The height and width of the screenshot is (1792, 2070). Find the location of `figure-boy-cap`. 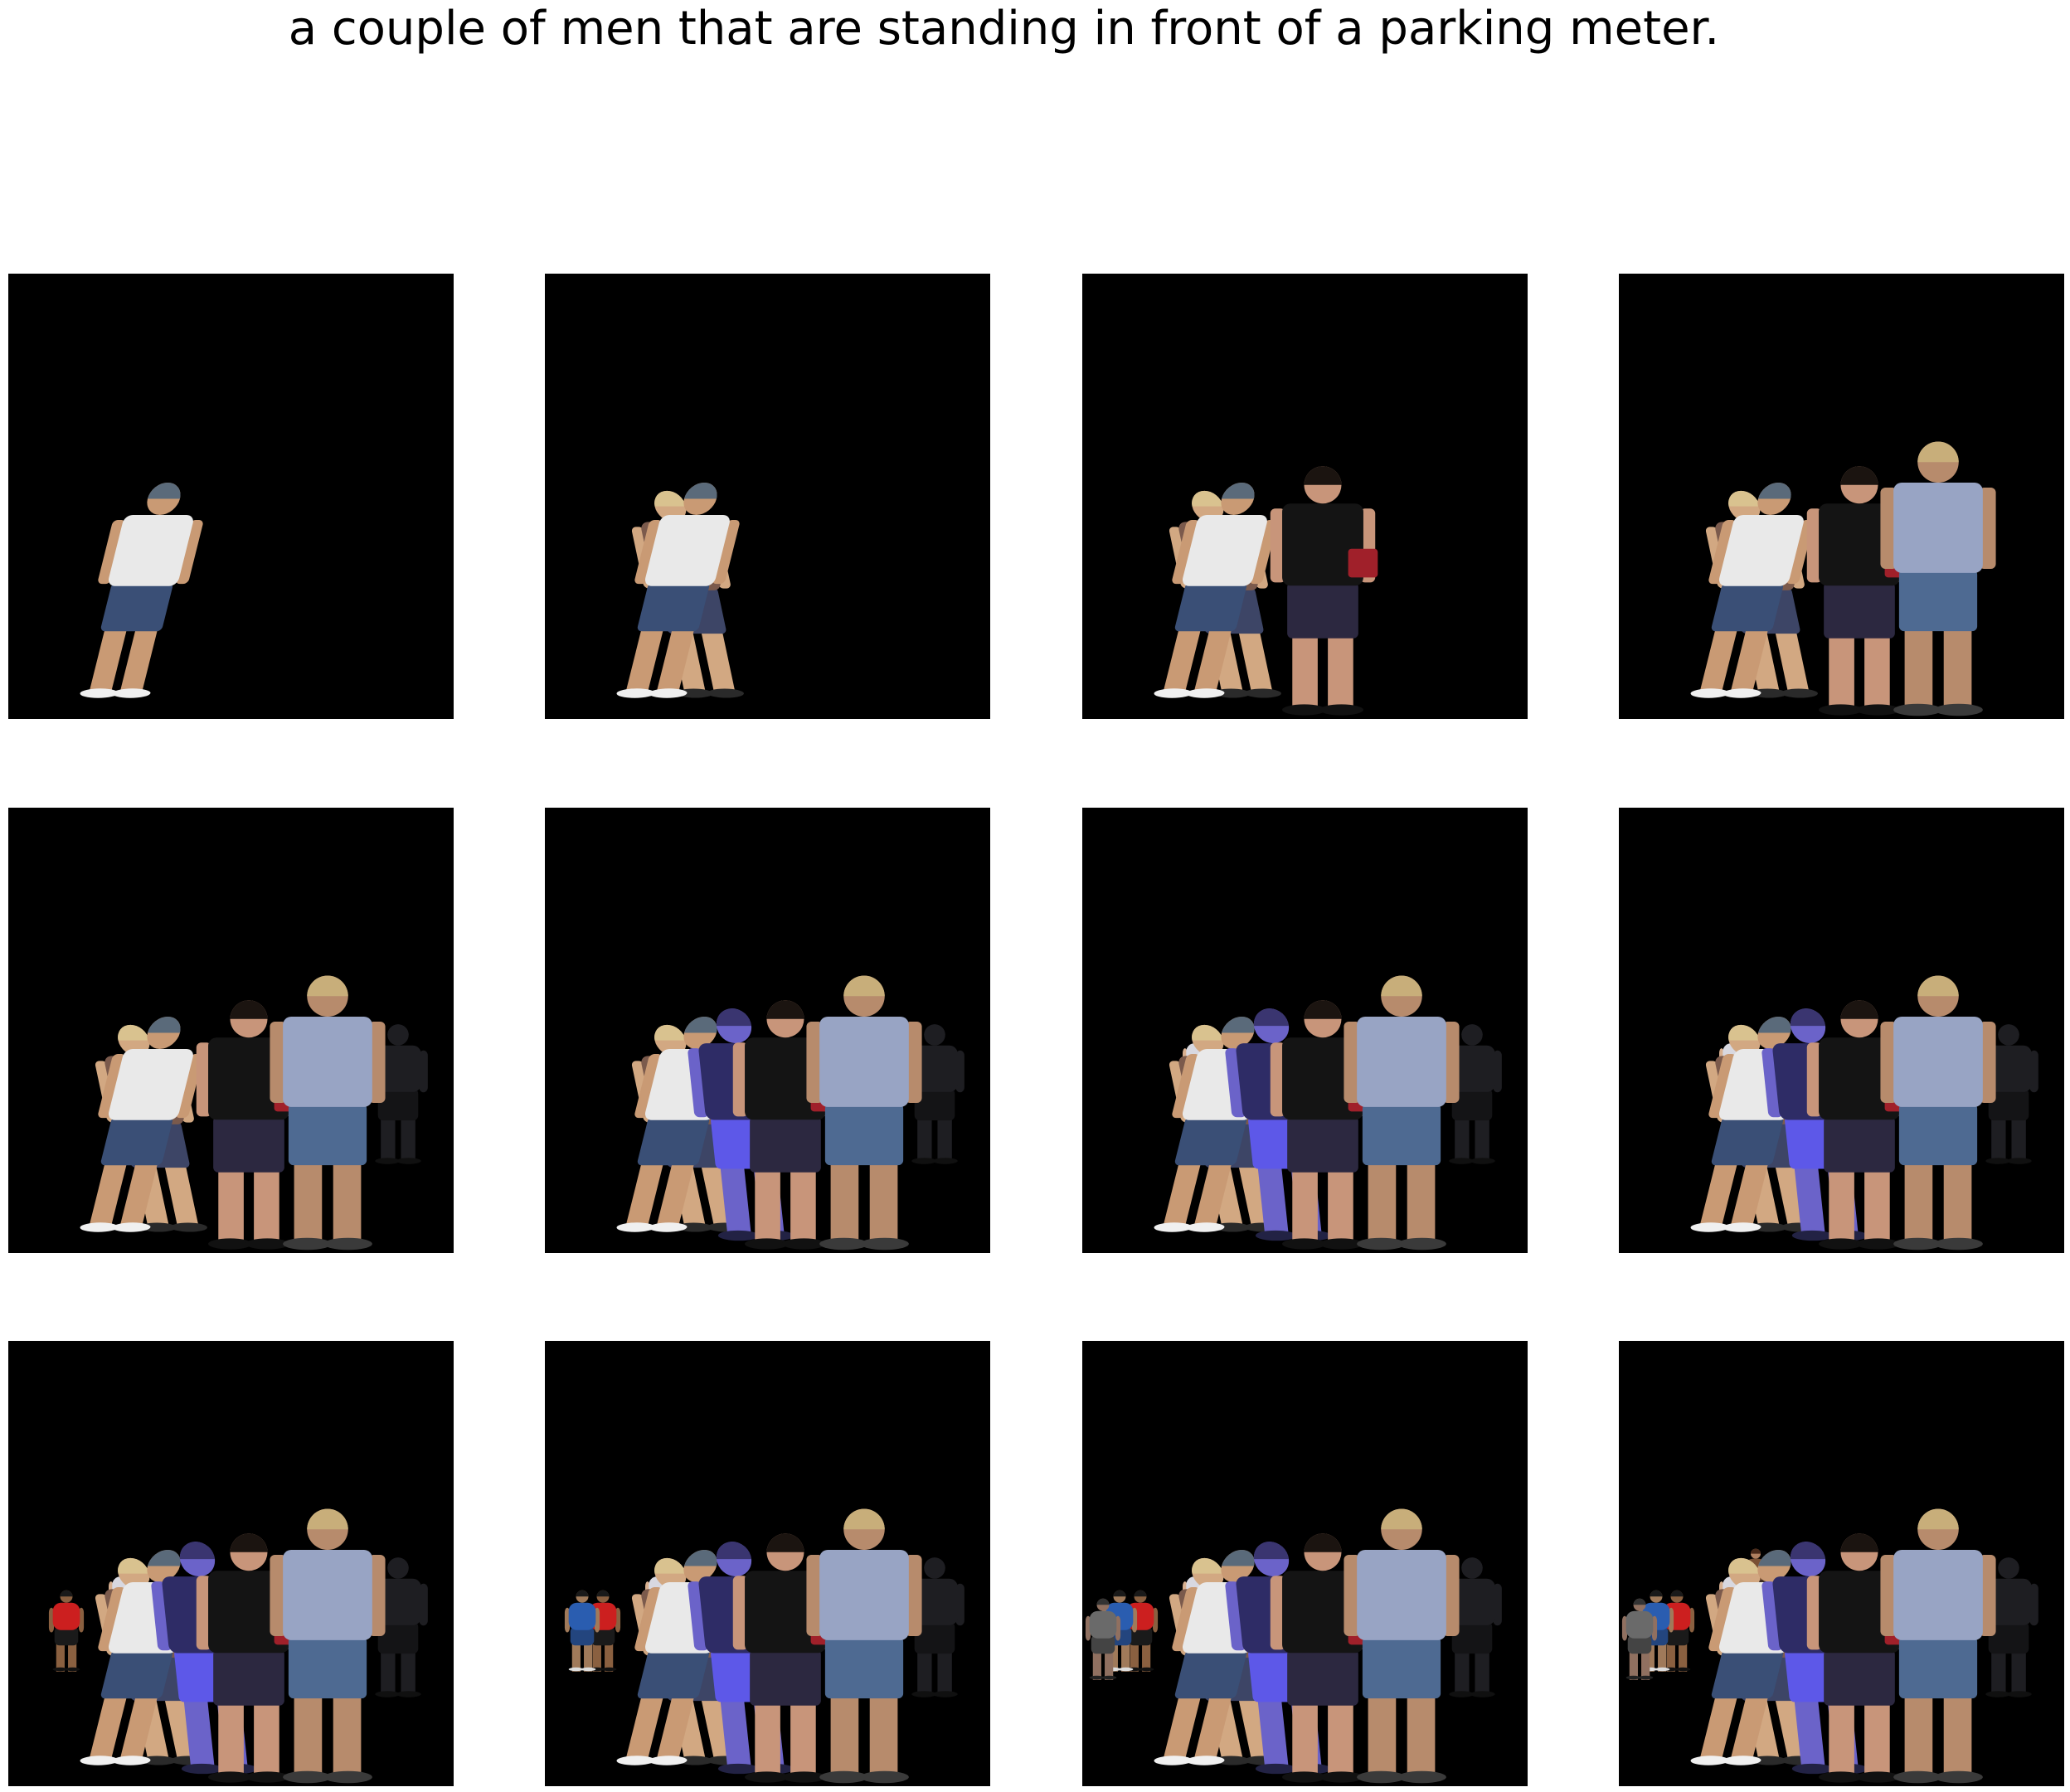

figure-boy-cap is located at coordinates (142, 590).